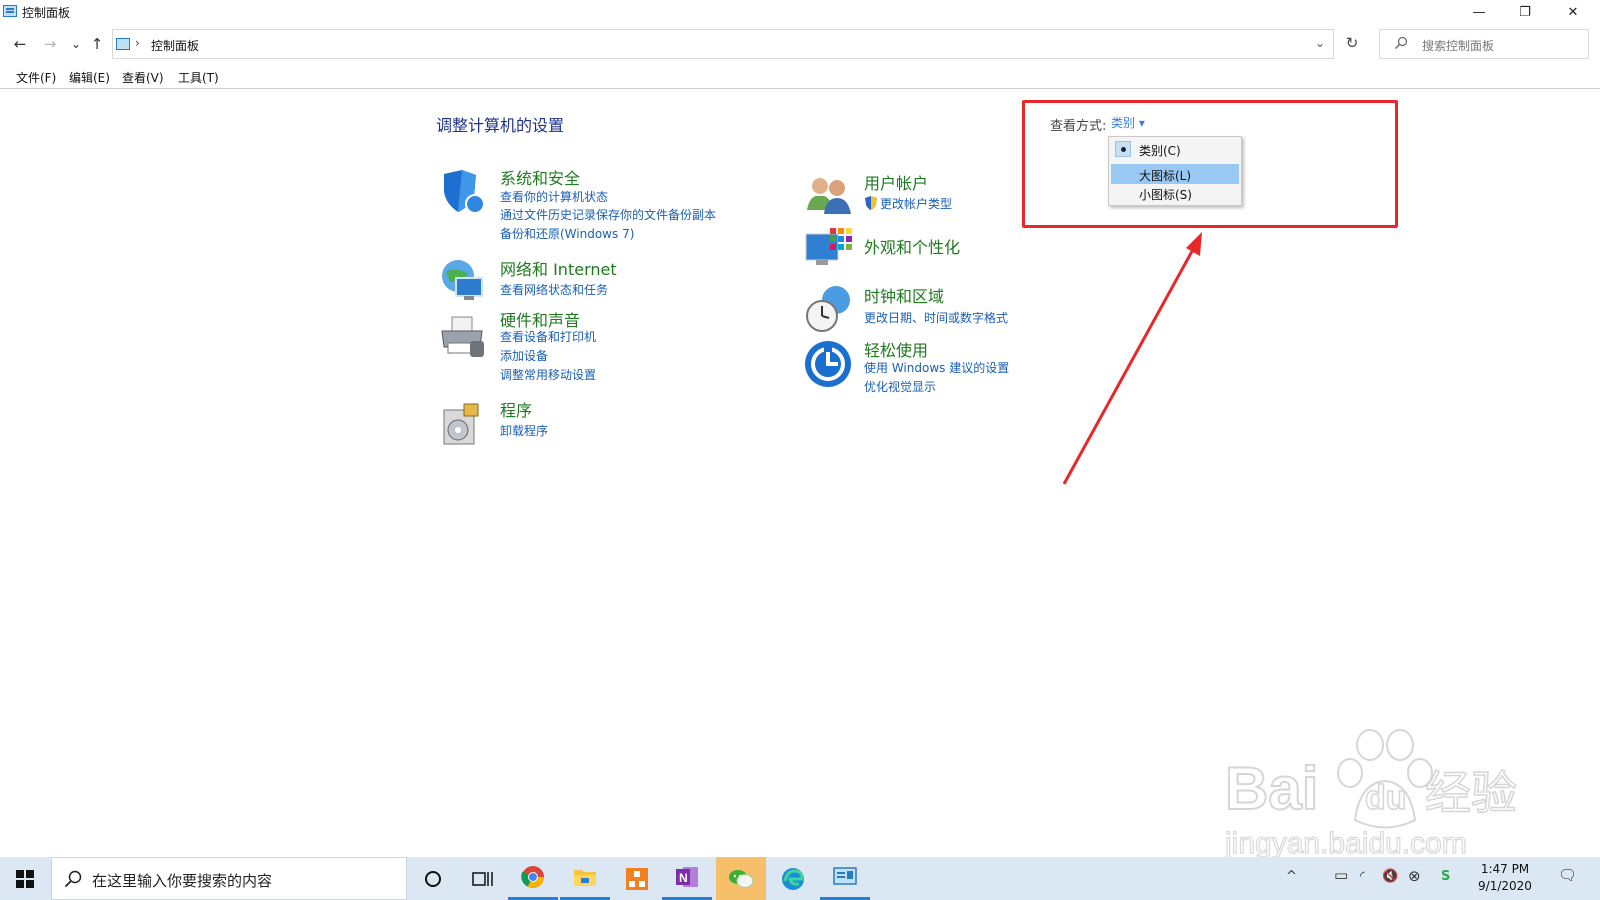  Describe the element at coordinates (1445, 876) in the screenshot. I see `ime-icon: S` at that location.